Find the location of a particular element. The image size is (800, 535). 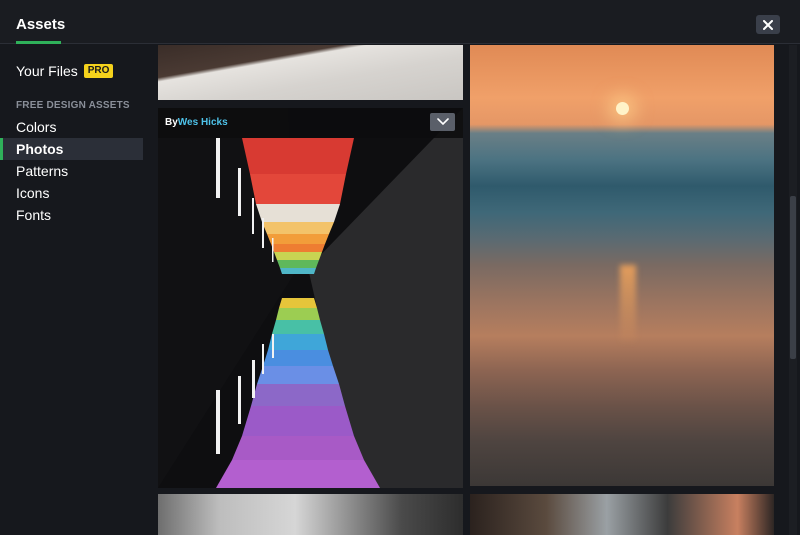

photo-options-button is located at coordinates (442, 122).